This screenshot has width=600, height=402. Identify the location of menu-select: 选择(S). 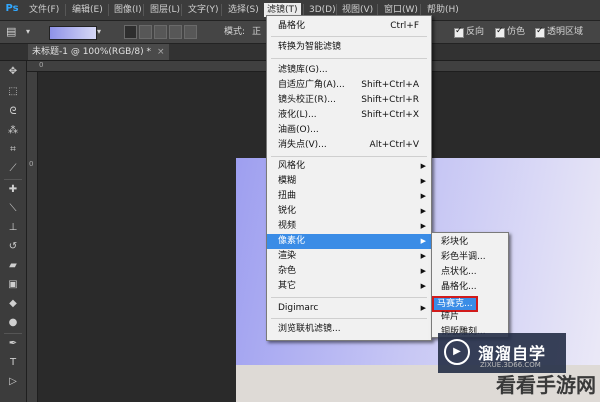
(243, 10).